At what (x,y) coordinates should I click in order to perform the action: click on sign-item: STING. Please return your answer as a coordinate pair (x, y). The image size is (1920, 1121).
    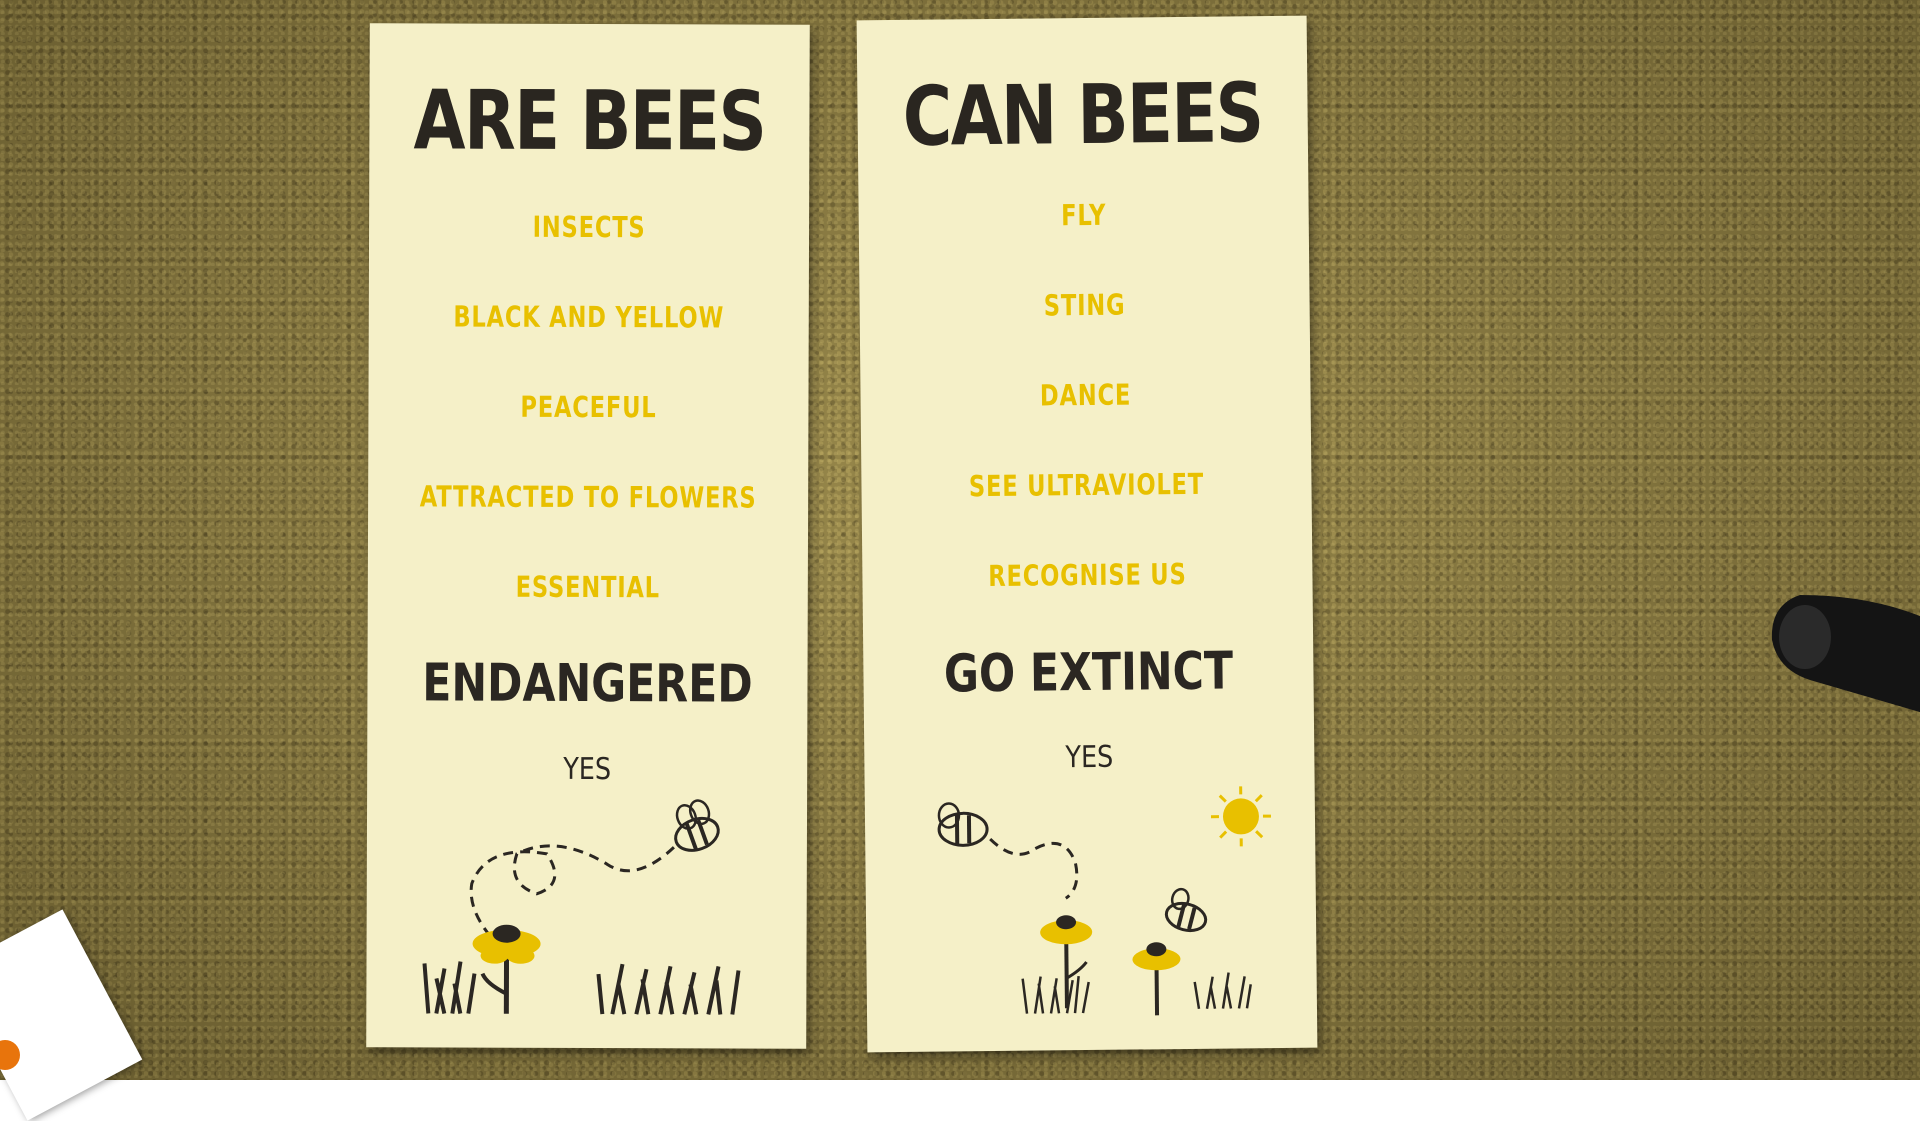
    Looking at the image, I should click on (1084, 305).